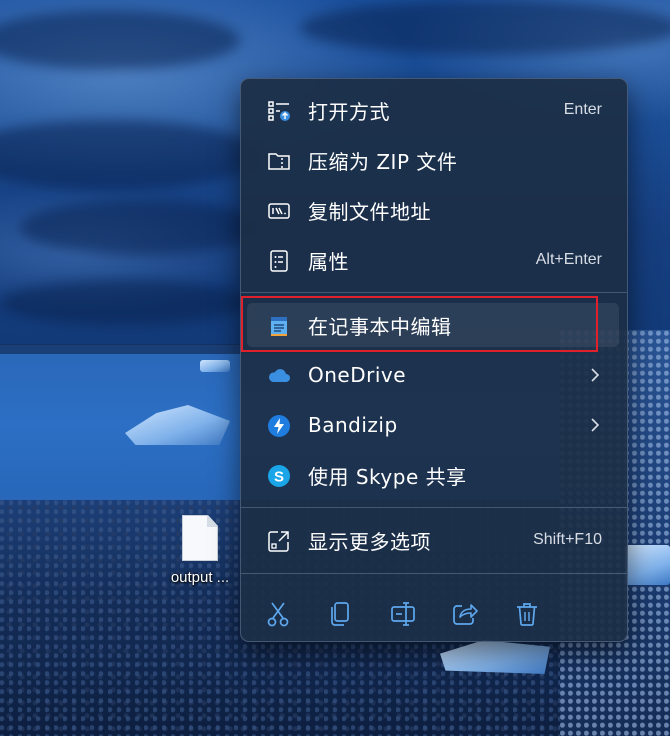  I want to click on menu-item-shortcut: Alt+Enter, so click(568, 259).